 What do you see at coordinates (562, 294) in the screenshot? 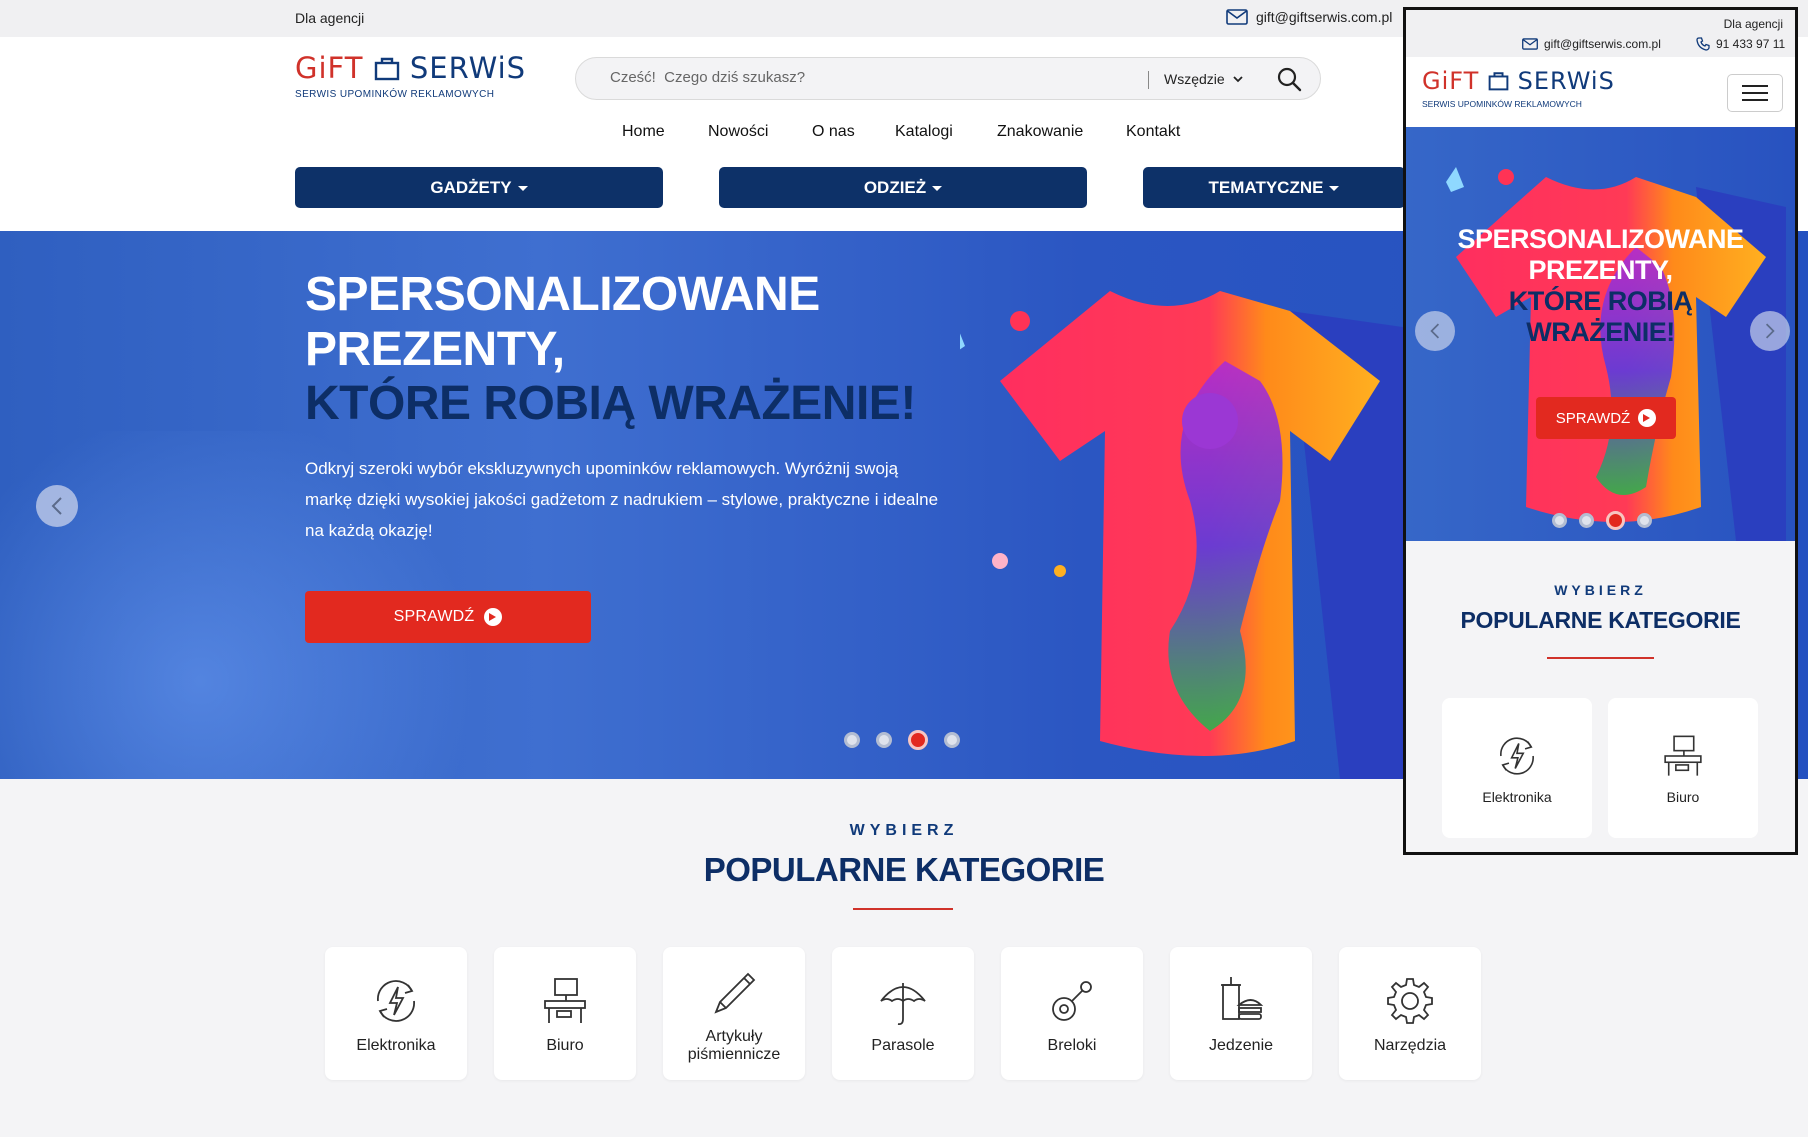
I see `hero-title-line1: SPERSONALIZOWANE` at bounding box center [562, 294].